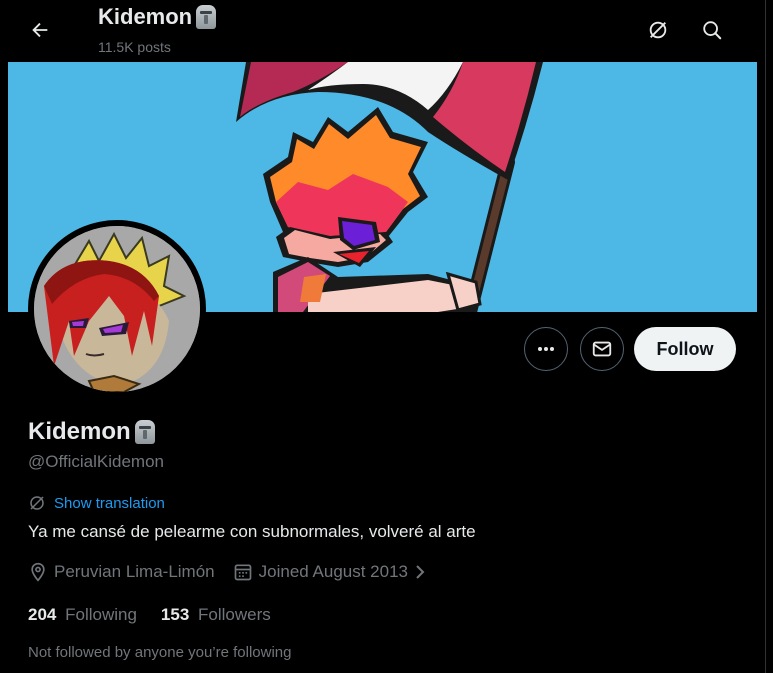  What do you see at coordinates (382, 31) in the screenshot?
I see `top-bar: Kidemon 11.5K posts` at bounding box center [382, 31].